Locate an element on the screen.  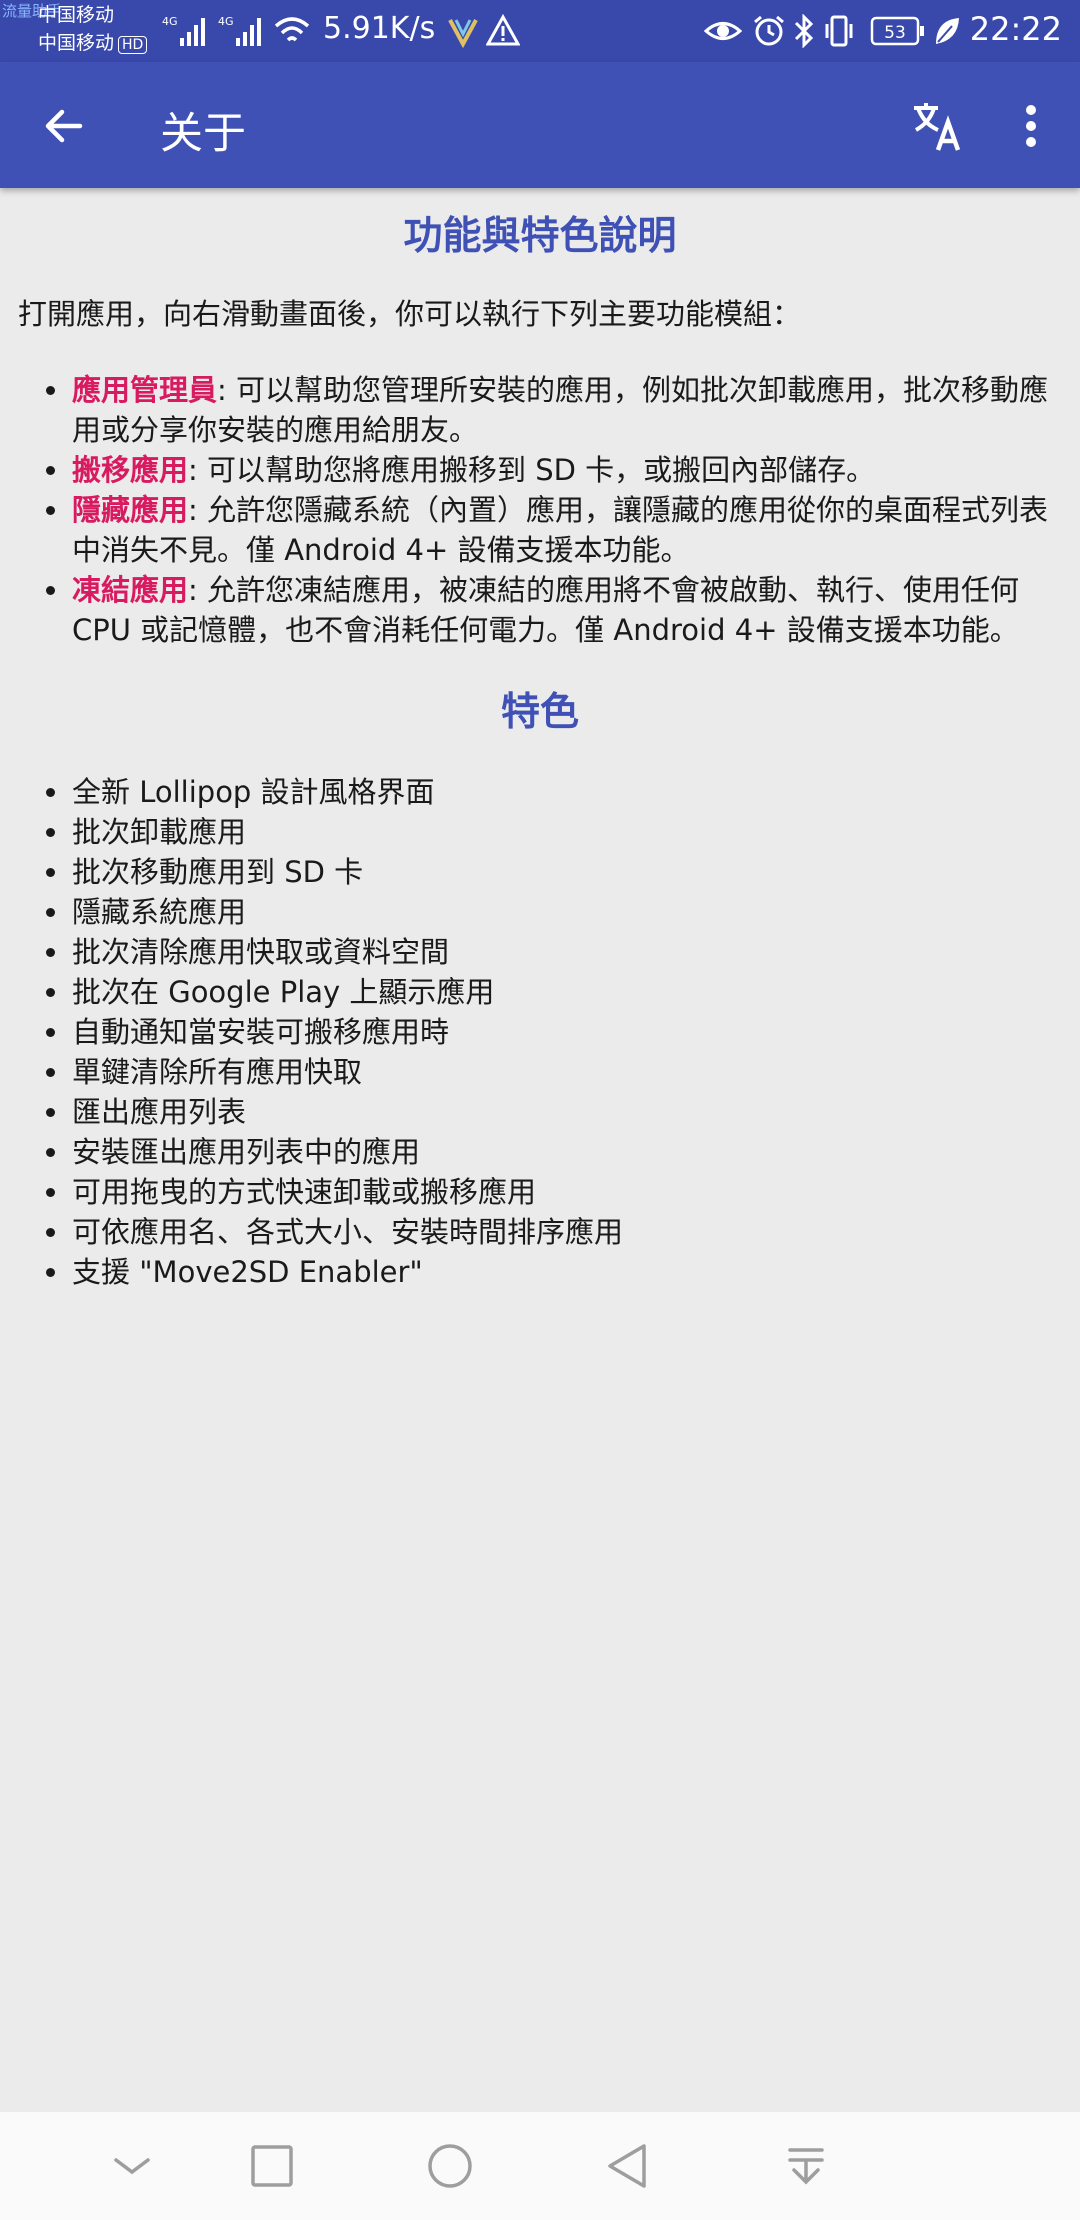
carrier-2: 中国移动 HD is located at coordinates (93, 43).